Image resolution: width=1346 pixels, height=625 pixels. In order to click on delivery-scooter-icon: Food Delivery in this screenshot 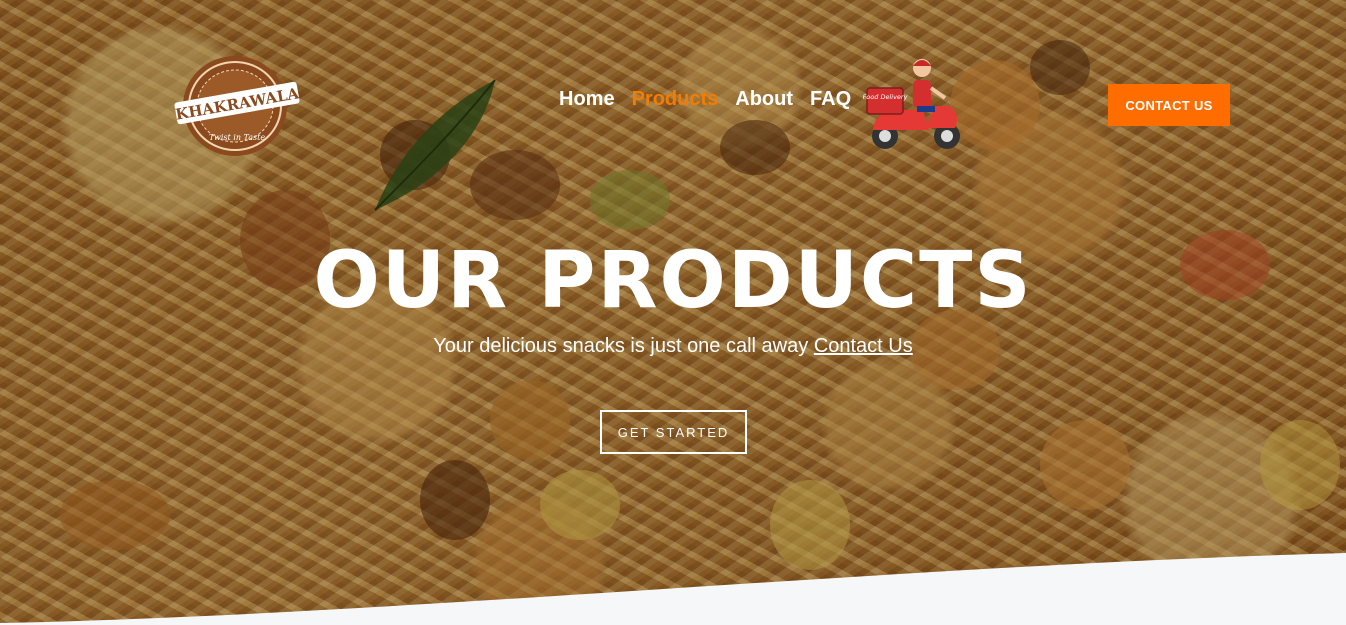, I will do `click(911, 104)`.